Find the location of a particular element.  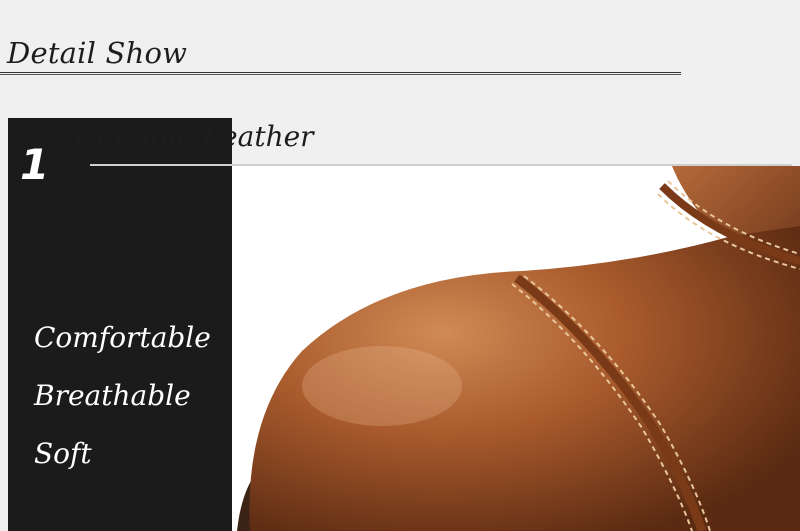

feature-attribute-list: Comfortable Breathable Soft is located at coordinates (122, 405).